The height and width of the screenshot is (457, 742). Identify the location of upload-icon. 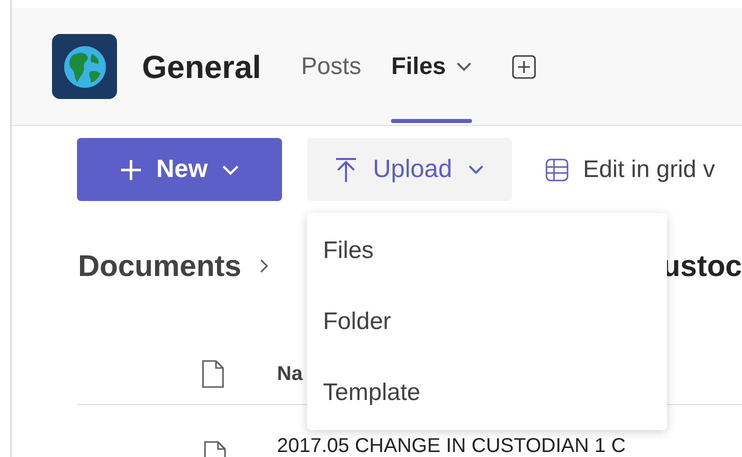
(345, 169).